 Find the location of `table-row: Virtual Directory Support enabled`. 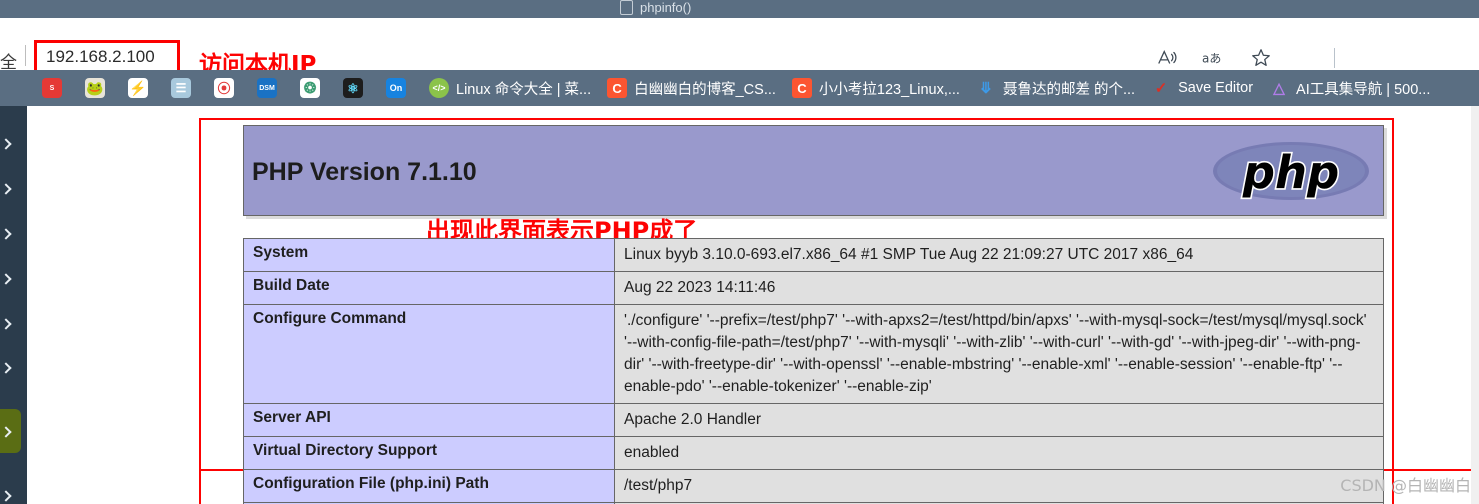

table-row: Virtual Directory Support enabled is located at coordinates (813, 453).